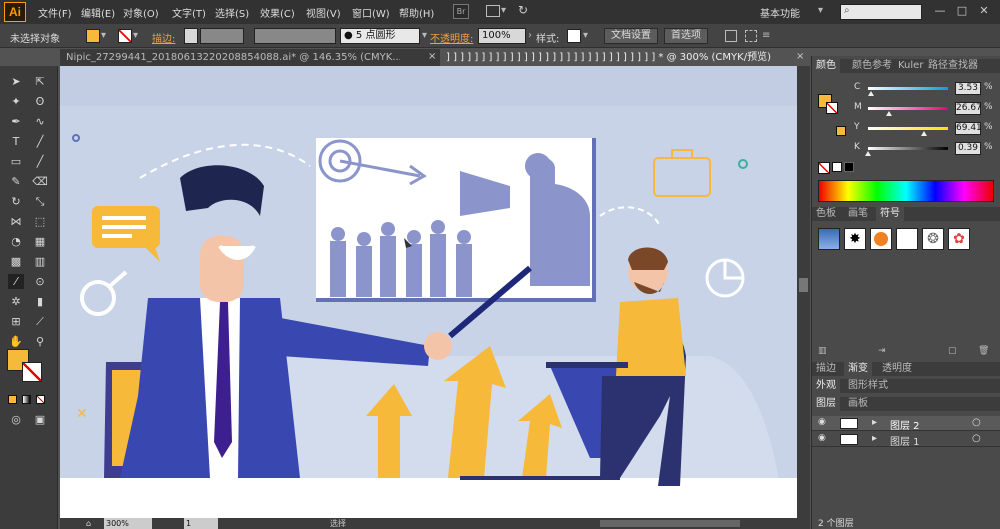  What do you see at coordinates (858, 369) in the screenshot?
I see `tab-gradient: 渐变` at bounding box center [858, 369].